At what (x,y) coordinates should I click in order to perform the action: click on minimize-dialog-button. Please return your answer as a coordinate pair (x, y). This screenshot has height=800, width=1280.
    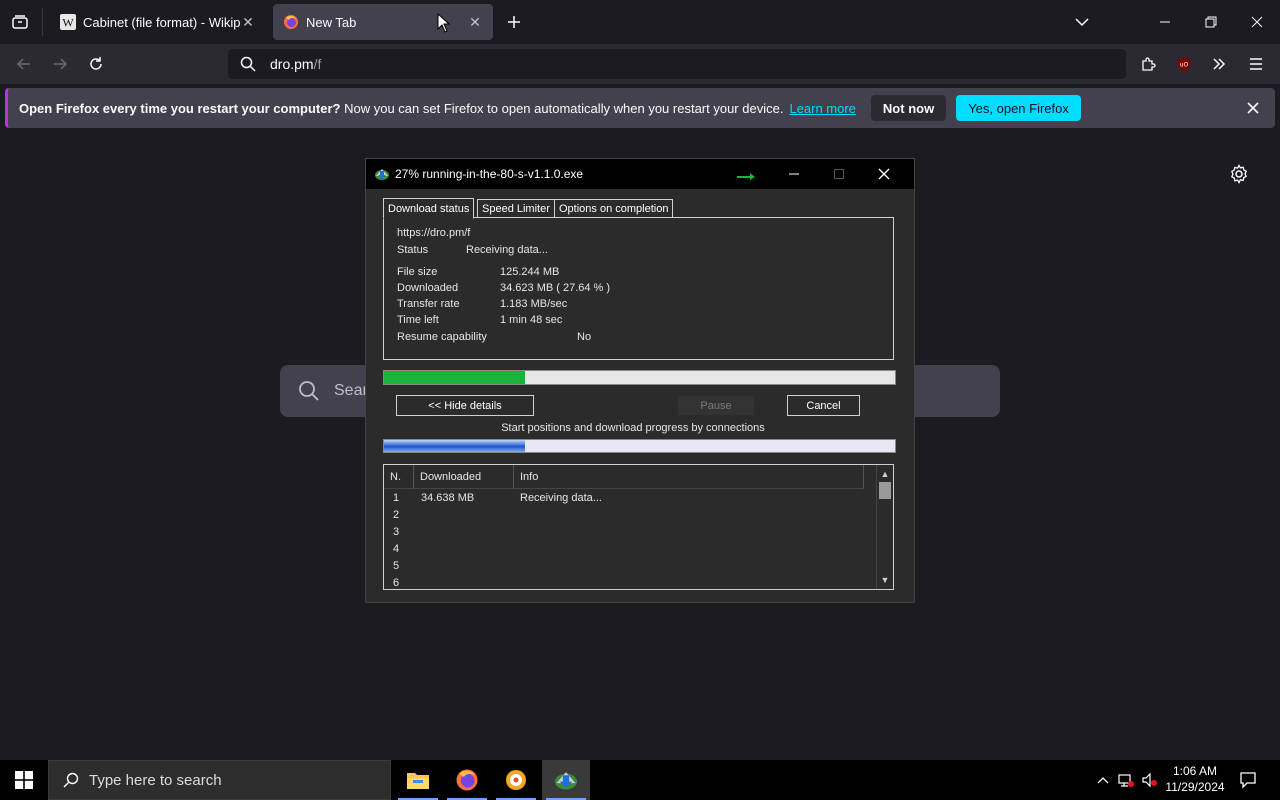
    Looking at the image, I should click on (794, 174).